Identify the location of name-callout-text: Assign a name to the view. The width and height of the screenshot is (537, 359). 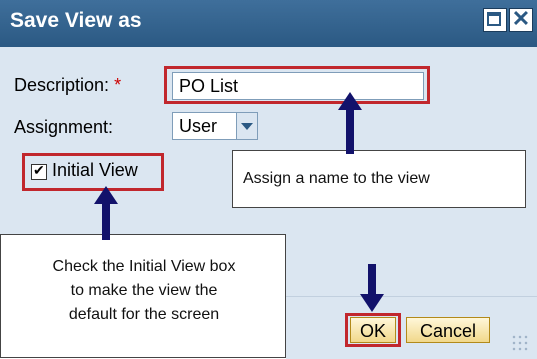
(336, 178).